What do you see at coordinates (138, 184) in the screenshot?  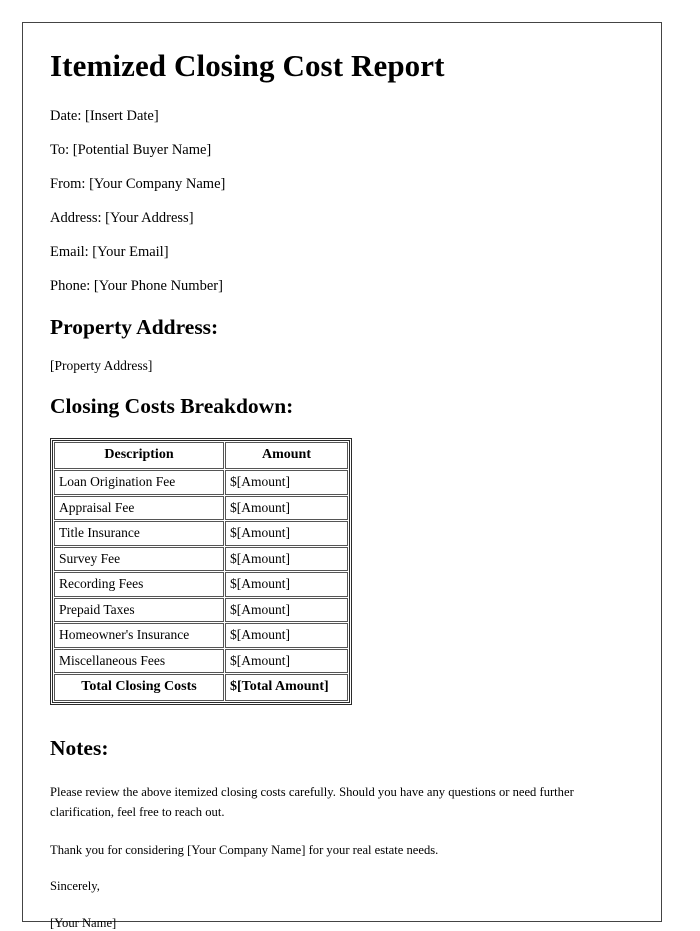 I see `meta-line-from: From: [Your Company Name]` at bounding box center [138, 184].